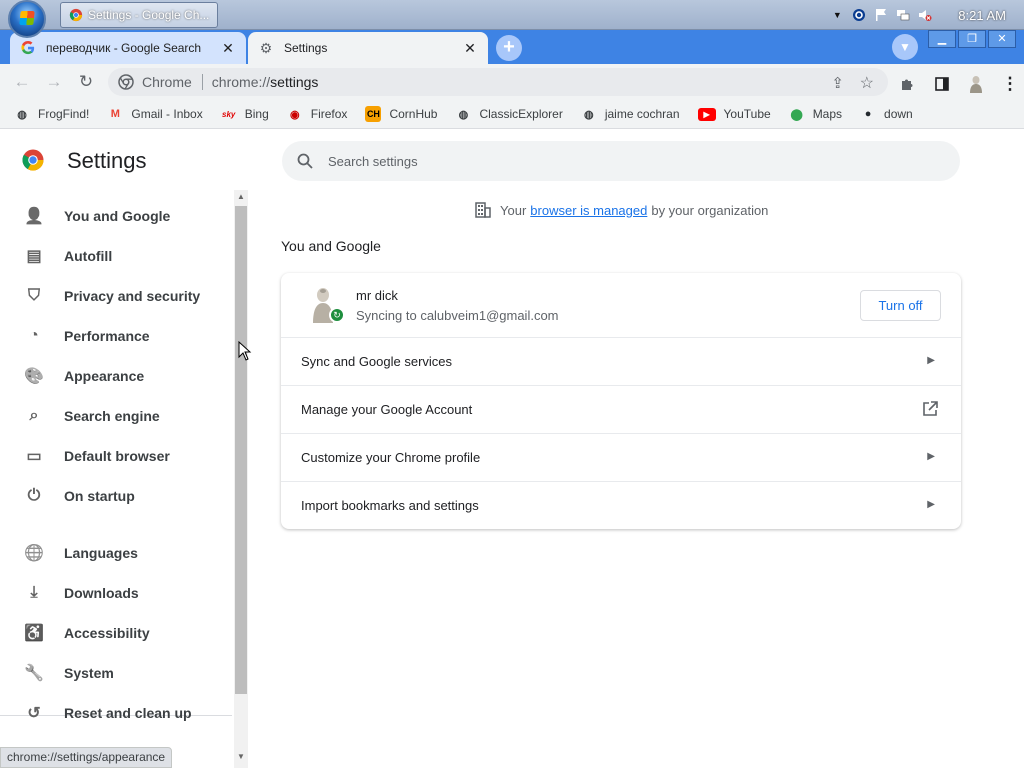 The height and width of the screenshot is (768, 1024). Describe the element at coordinates (1002, 39) in the screenshot. I see `window-close-button: ✕` at that location.